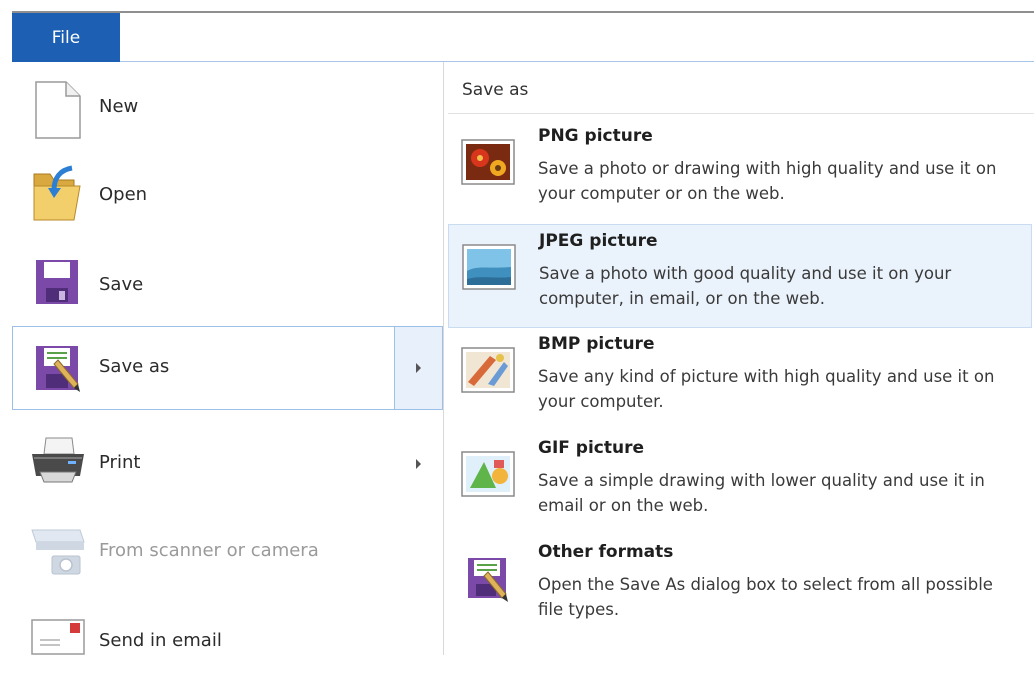  I want to click on menu-item-label: Open, so click(123, 194).